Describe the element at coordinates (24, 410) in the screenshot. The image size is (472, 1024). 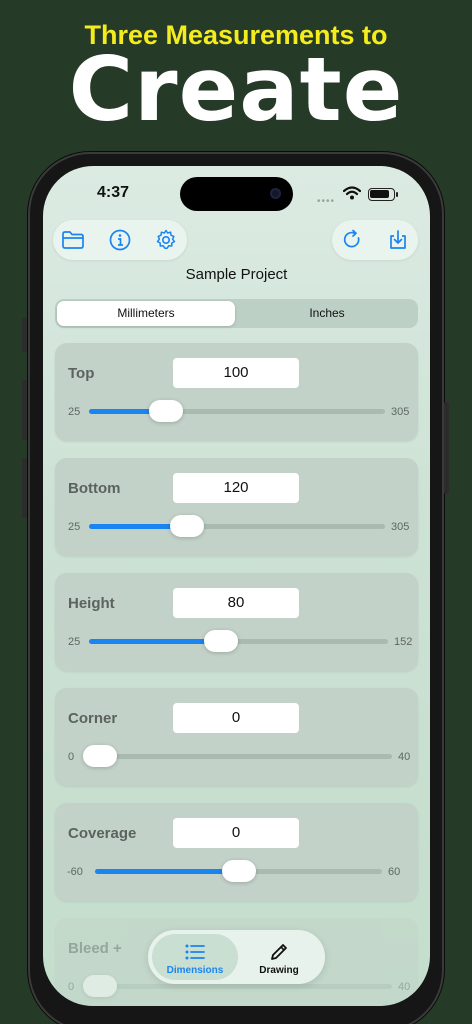
I see `phone-volume-up-button` at that location.